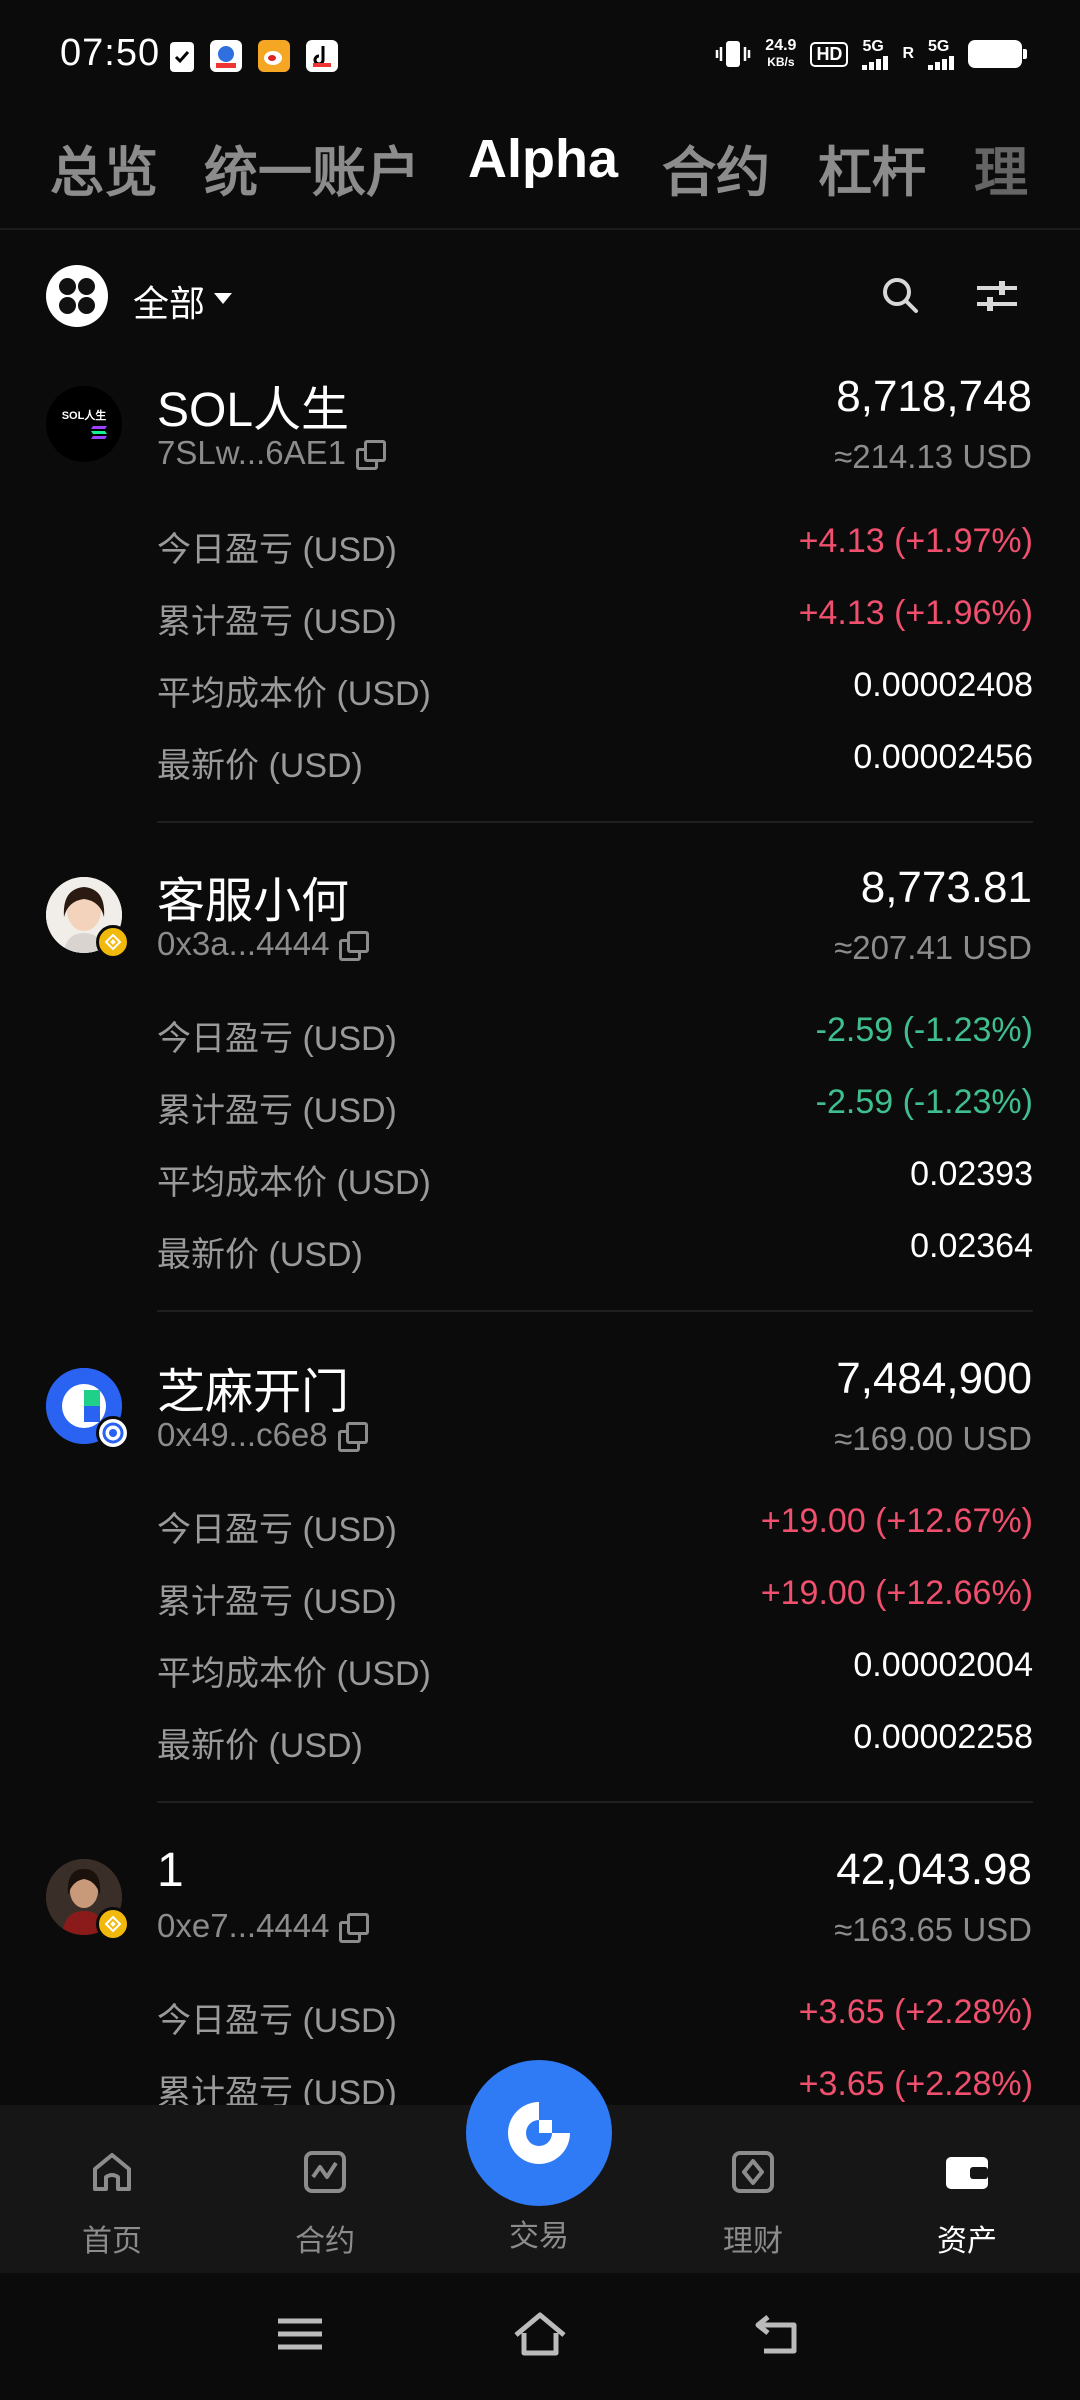  Describe the element at coordinates (933, 456) in the screenshot. I see `token-usd-value: ≈214.13 USD` at that location.